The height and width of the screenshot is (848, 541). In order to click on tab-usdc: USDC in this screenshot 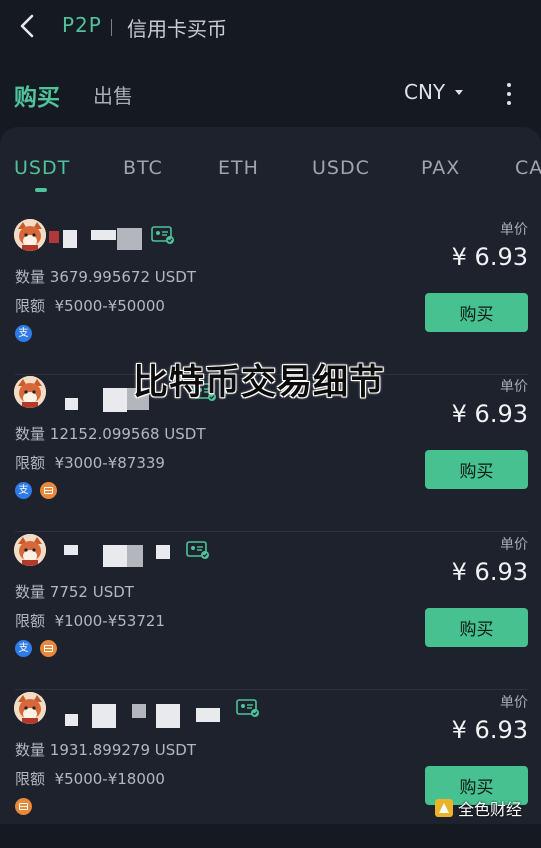, I will do `click(341, 168)`.